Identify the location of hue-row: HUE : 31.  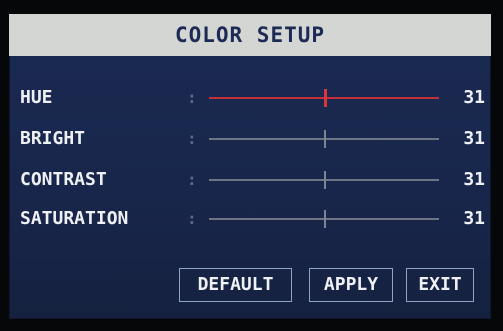
(250, 98).